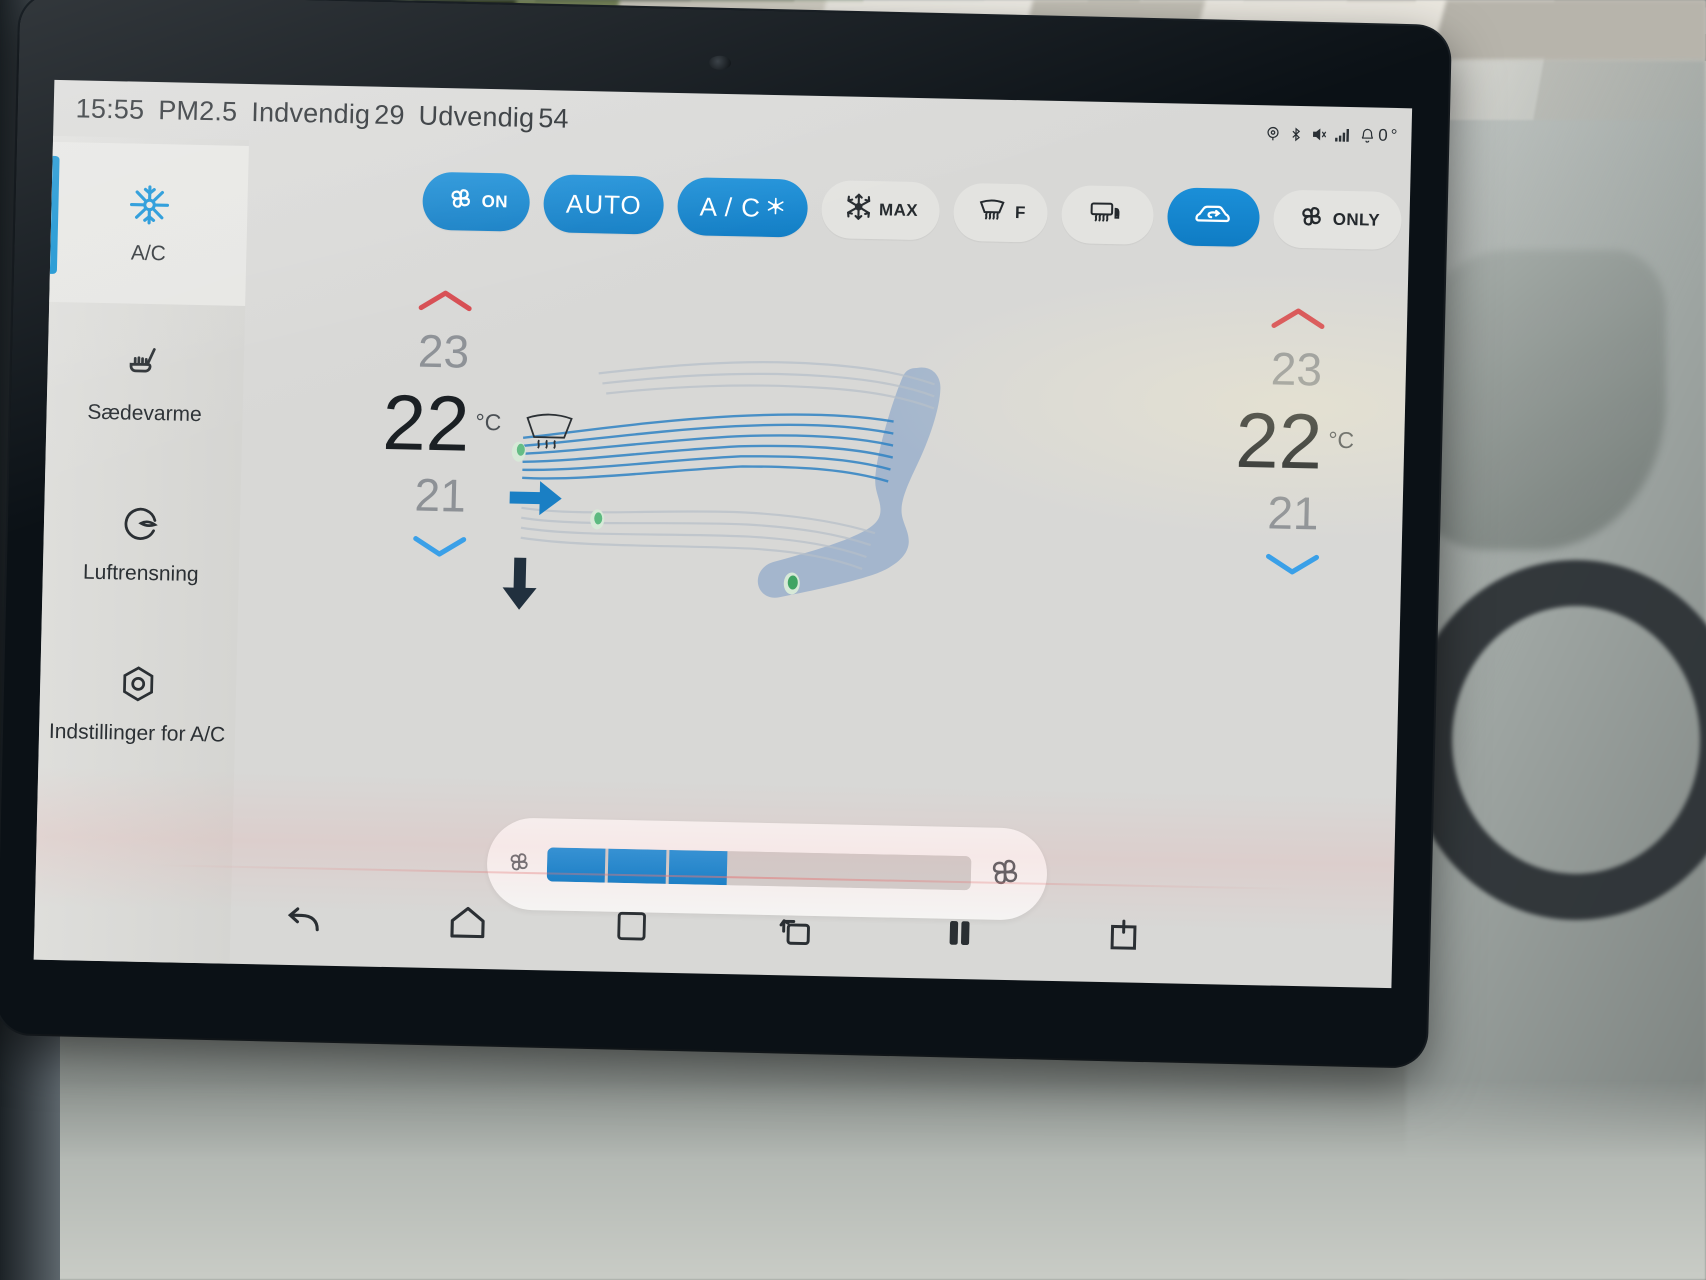  Describe the element at coordinates (519, 583) in the screenshot. I see `vent-floor-arrow` at that location.